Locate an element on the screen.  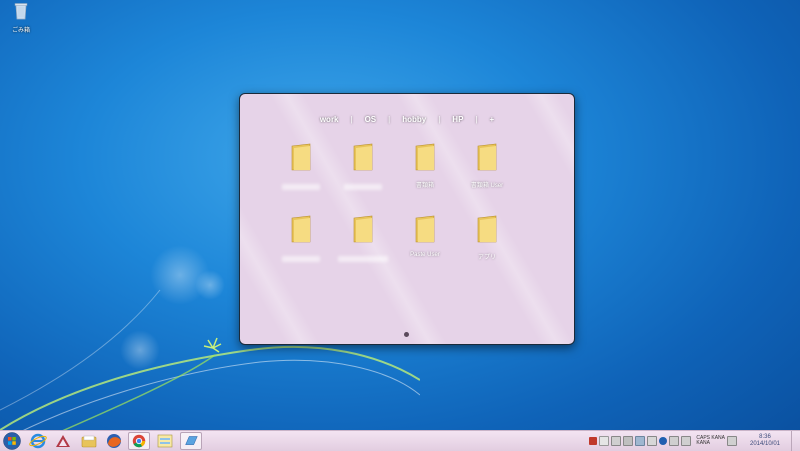
folder-name: アプリ is located at coordinates (486, 258).